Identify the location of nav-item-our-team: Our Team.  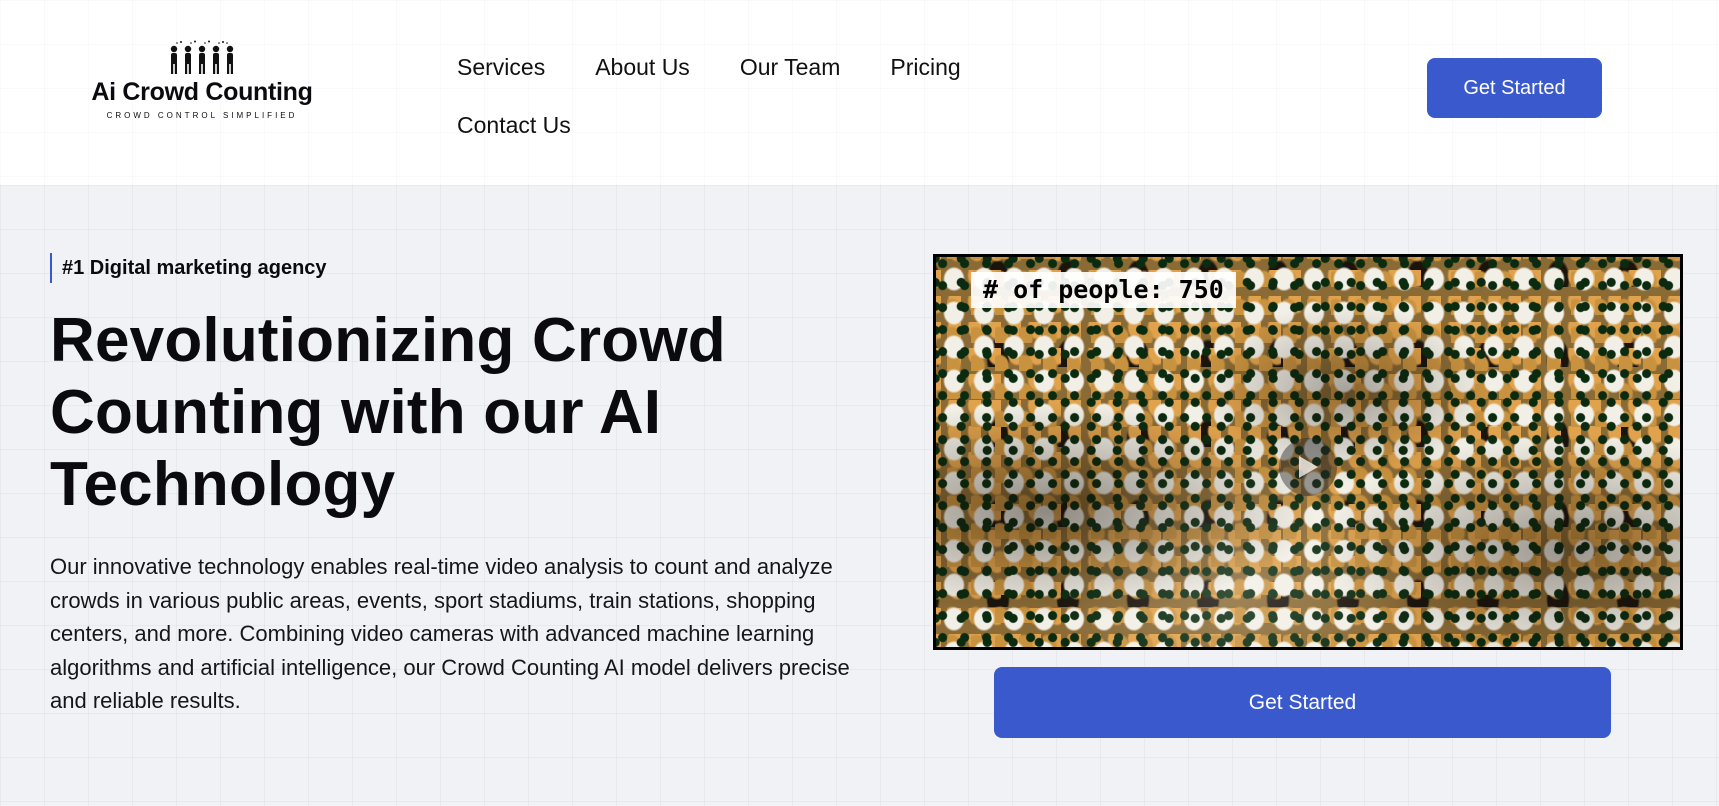
(790, 67).